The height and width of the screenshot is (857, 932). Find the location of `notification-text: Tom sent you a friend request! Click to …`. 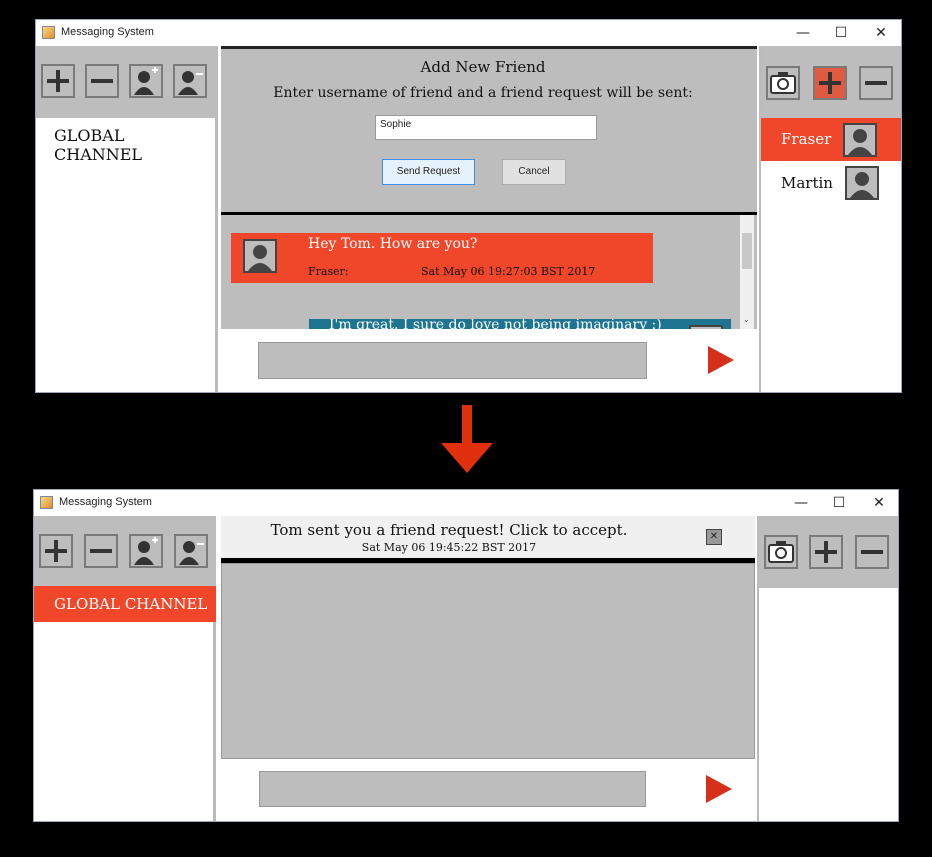

notification-text: Tom sent you a friend request! Click to … is located at coordinates (449, 530).